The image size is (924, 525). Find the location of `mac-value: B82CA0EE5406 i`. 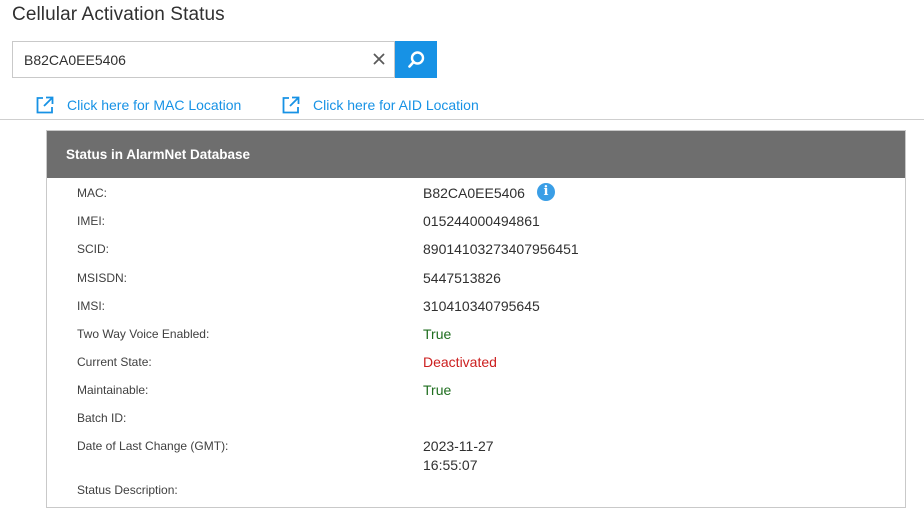

mac-value: B82CA0EE5406 i is located at coordinates (489, 193).